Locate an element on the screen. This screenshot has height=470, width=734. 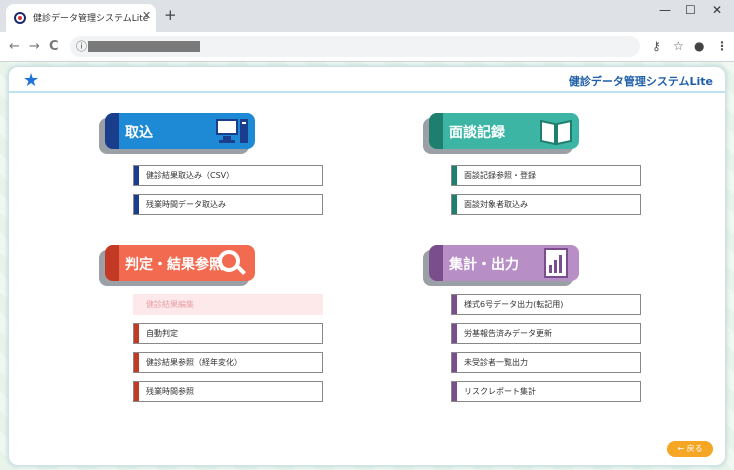
list-torikomi: 健診結果取込み（CSV） 残業時間データ取込み is located at coordinates (228, 194).